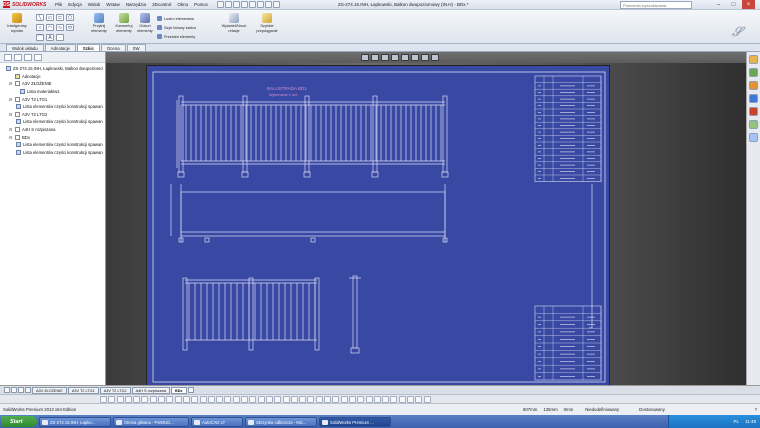  I want to click on tree-item: ⊟ A4H S rozpiszana, so click(53, 130).